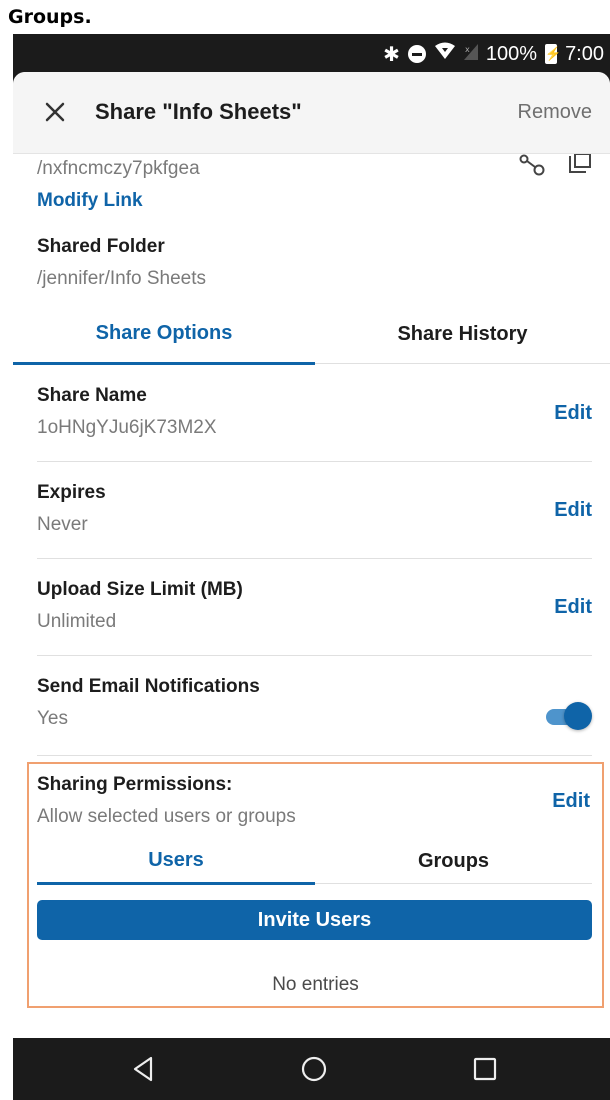 The width and height of the screenshot is (610, 1100). What do you see at coordinates (445, 54) in the screenshot?
I see `wifi-icon` at bounding box center [445, 54].